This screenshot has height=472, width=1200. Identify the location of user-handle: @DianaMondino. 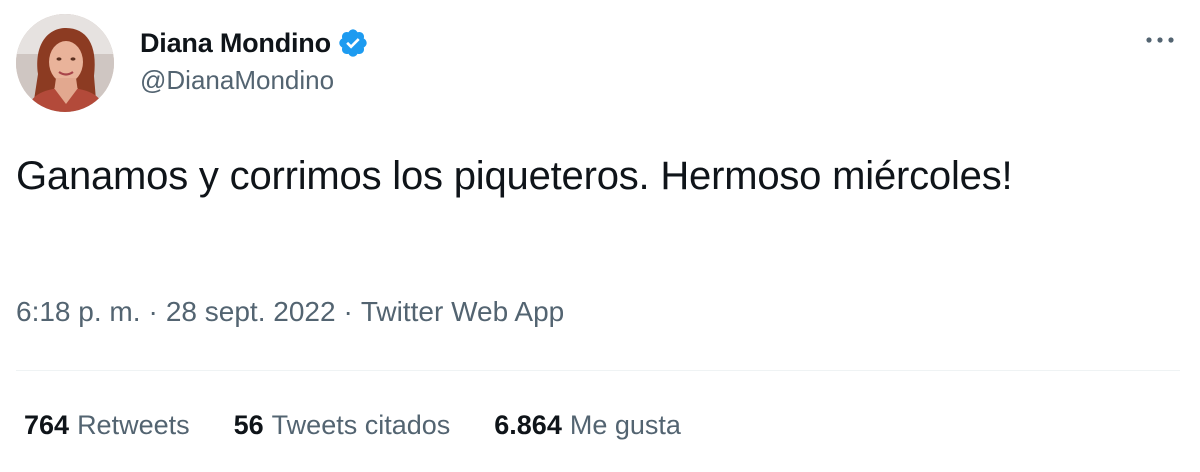
(254, 80).